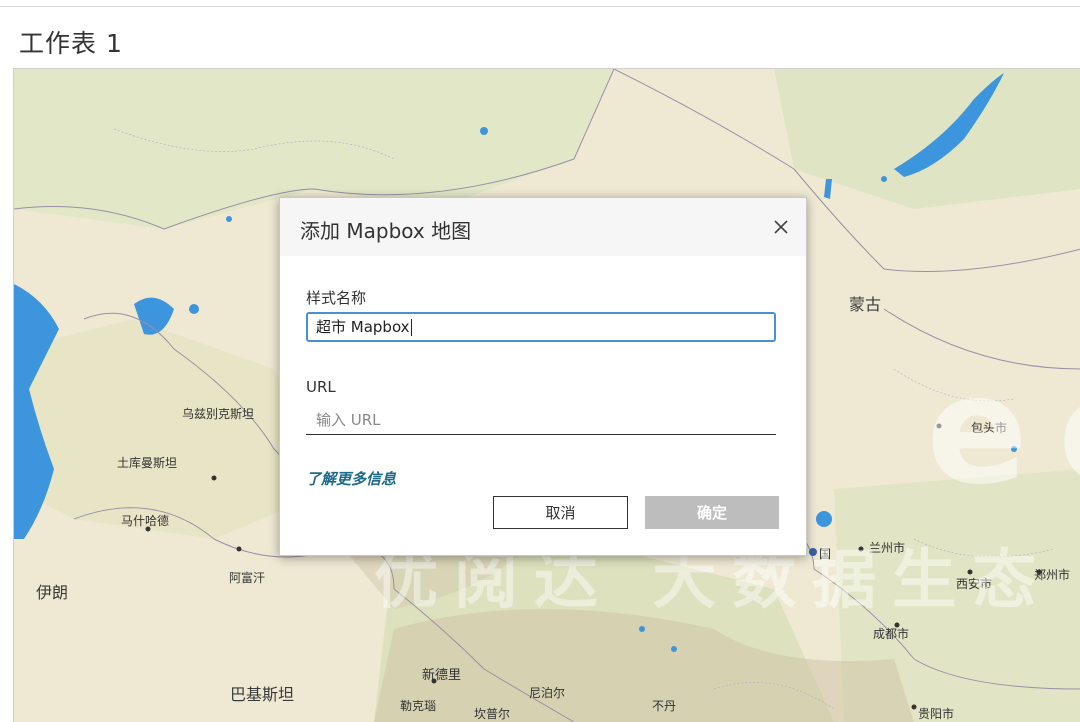 The height and width of the screenshot is (722, 1080). Describe the element at coordinates (540, 6) in the screenshot. I see `top-divider` at that location.